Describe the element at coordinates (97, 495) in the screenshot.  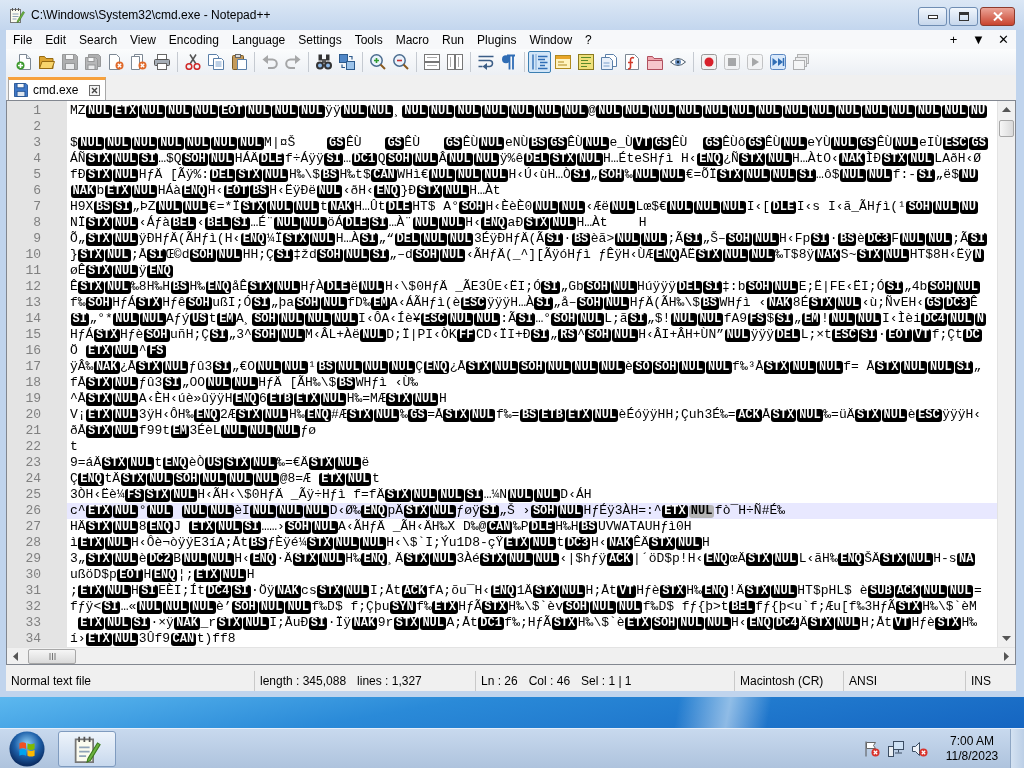
I see `code-text: 3ÒH‹Ëè¼` at that location.